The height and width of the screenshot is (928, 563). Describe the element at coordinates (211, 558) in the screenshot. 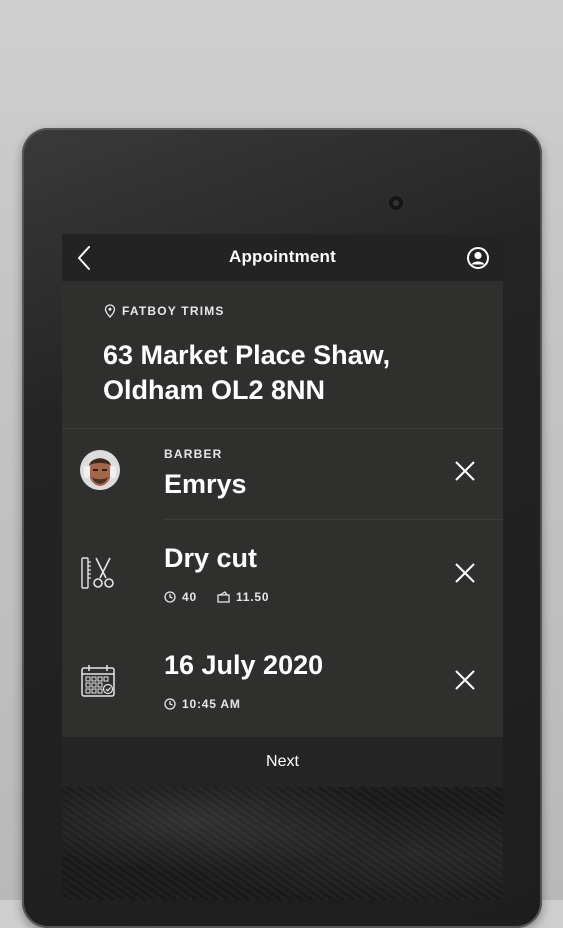

I see `service-name: Dry cut` at that location.